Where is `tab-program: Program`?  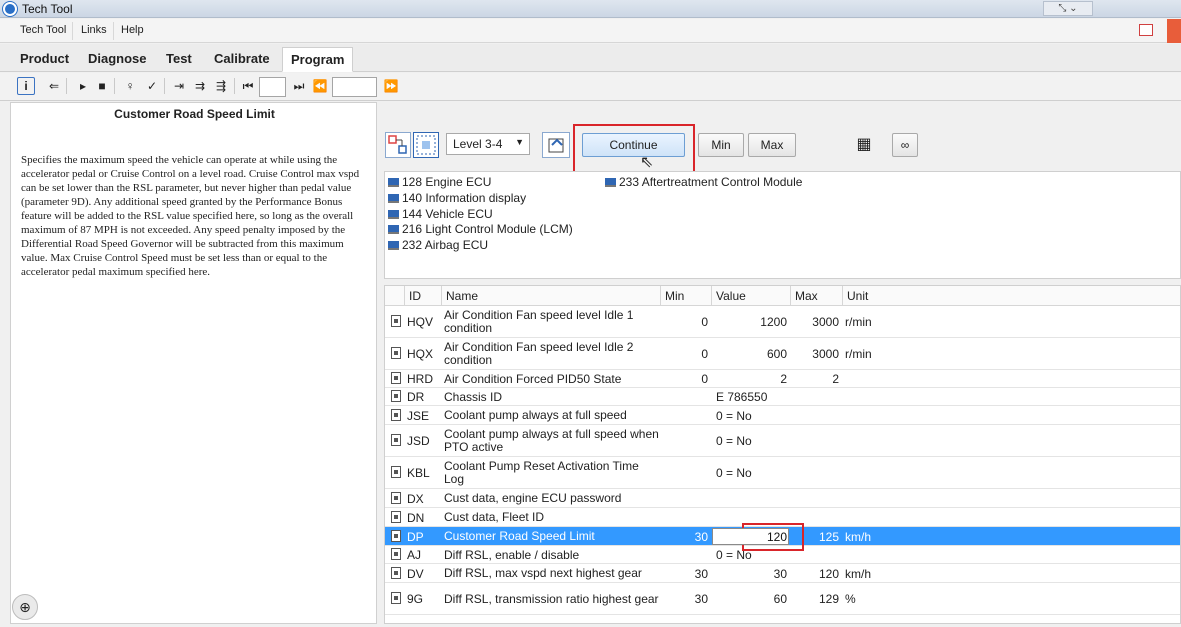
tab-program: Program is located at coordinates (318, 59).